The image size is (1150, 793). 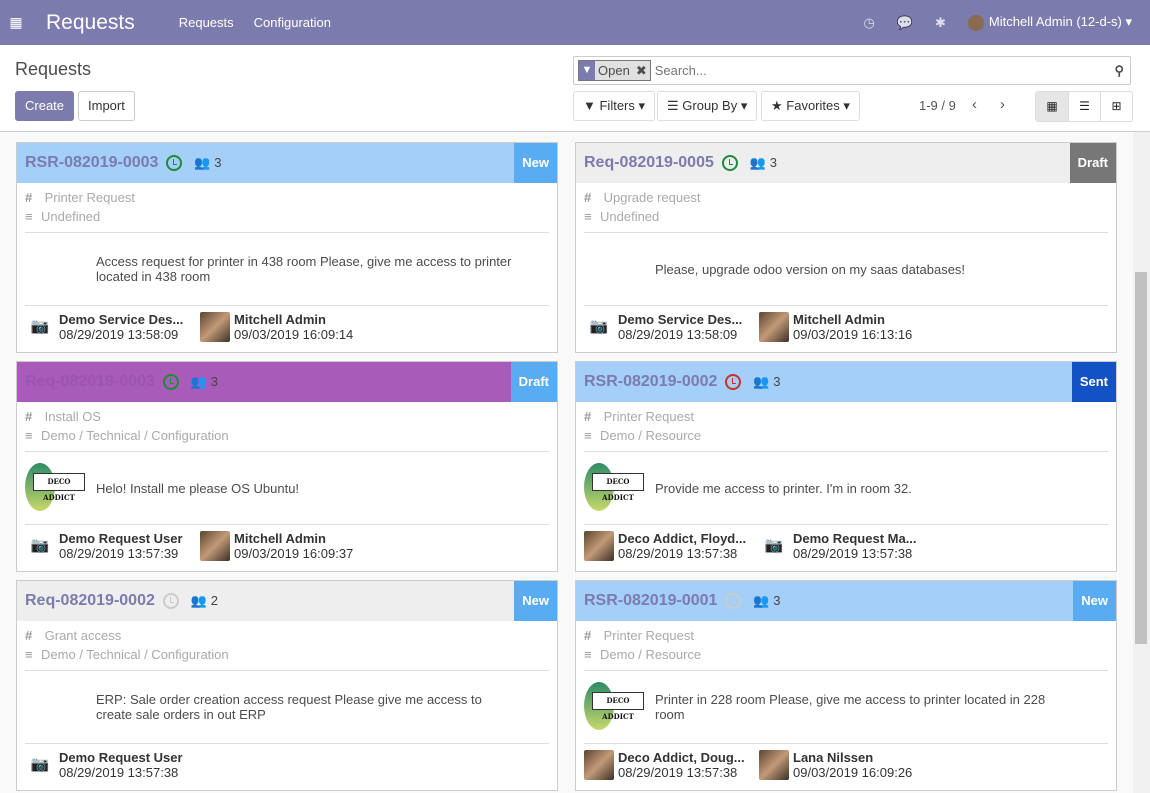 What do you see at coordinates (1116, 106) in the screenshot?
I see `pivot-grid-view-icon: ⊞` at bounding box center [1116, 106].